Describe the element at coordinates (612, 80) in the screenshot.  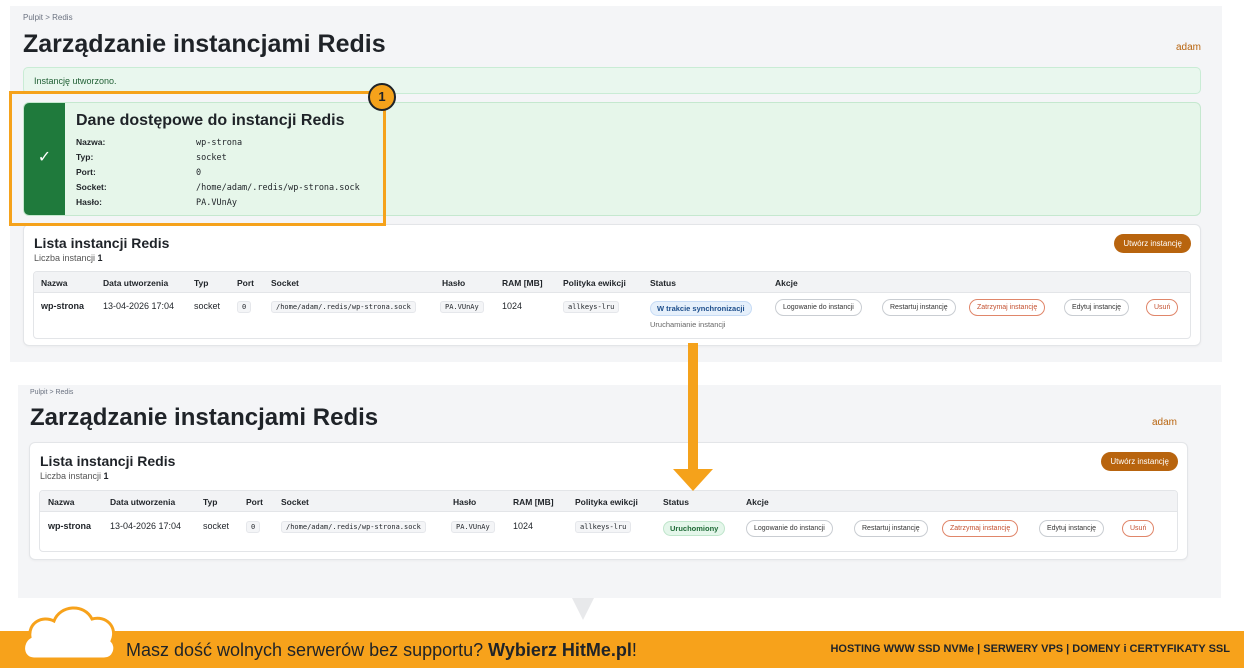
I see `success-alert: Instancję utworzono.` at that location.